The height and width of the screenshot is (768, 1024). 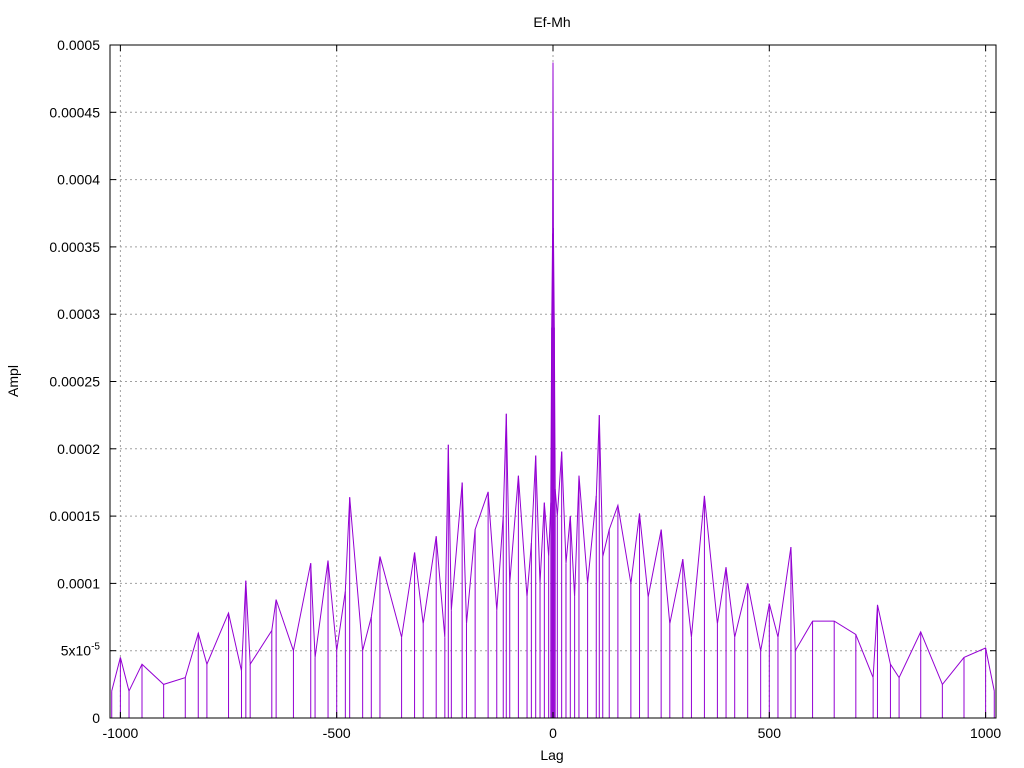 I want to click on x-tick-label: -500, so click(x=337, y=733).